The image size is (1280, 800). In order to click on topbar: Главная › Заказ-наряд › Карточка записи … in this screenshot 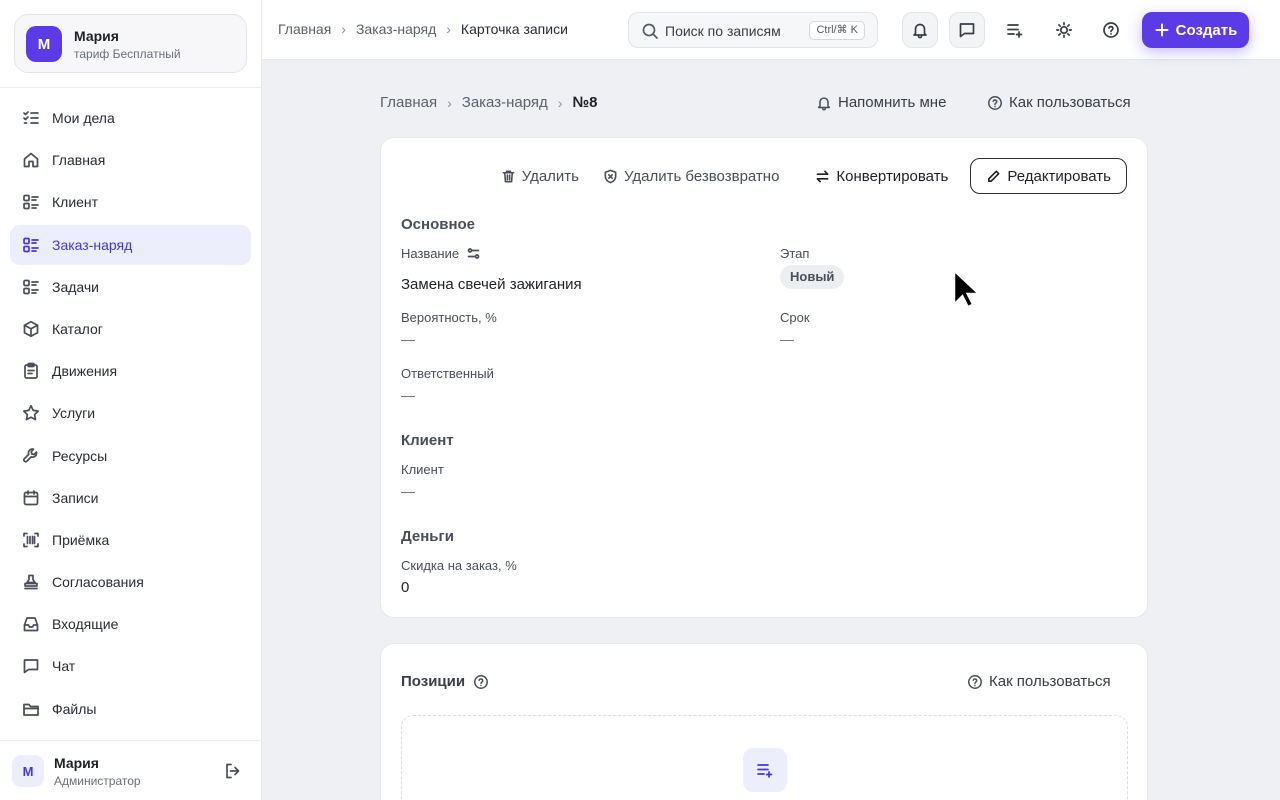, I will do `click(771, 30)`.